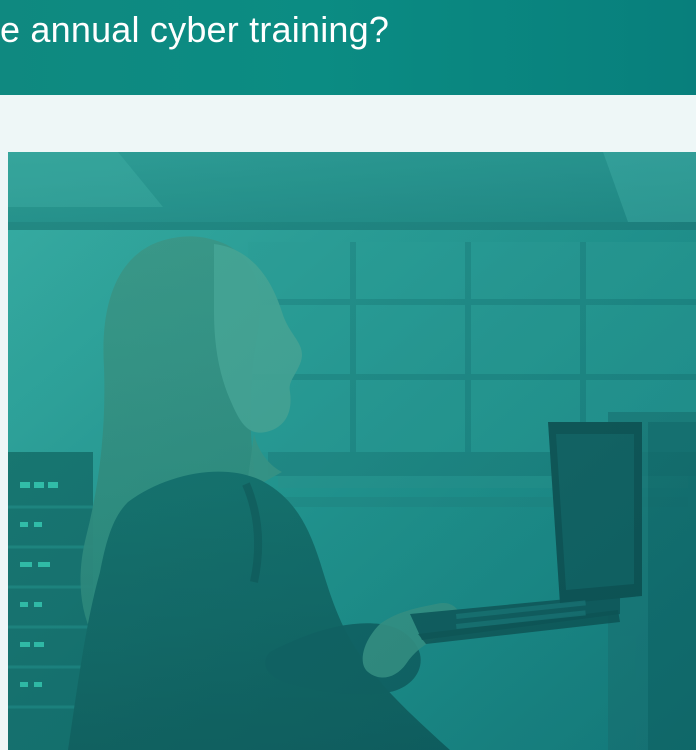  Describe the element at coordinates (195, 29) in the screenshot. I see `page-title: e annual cyber training?` at that location.